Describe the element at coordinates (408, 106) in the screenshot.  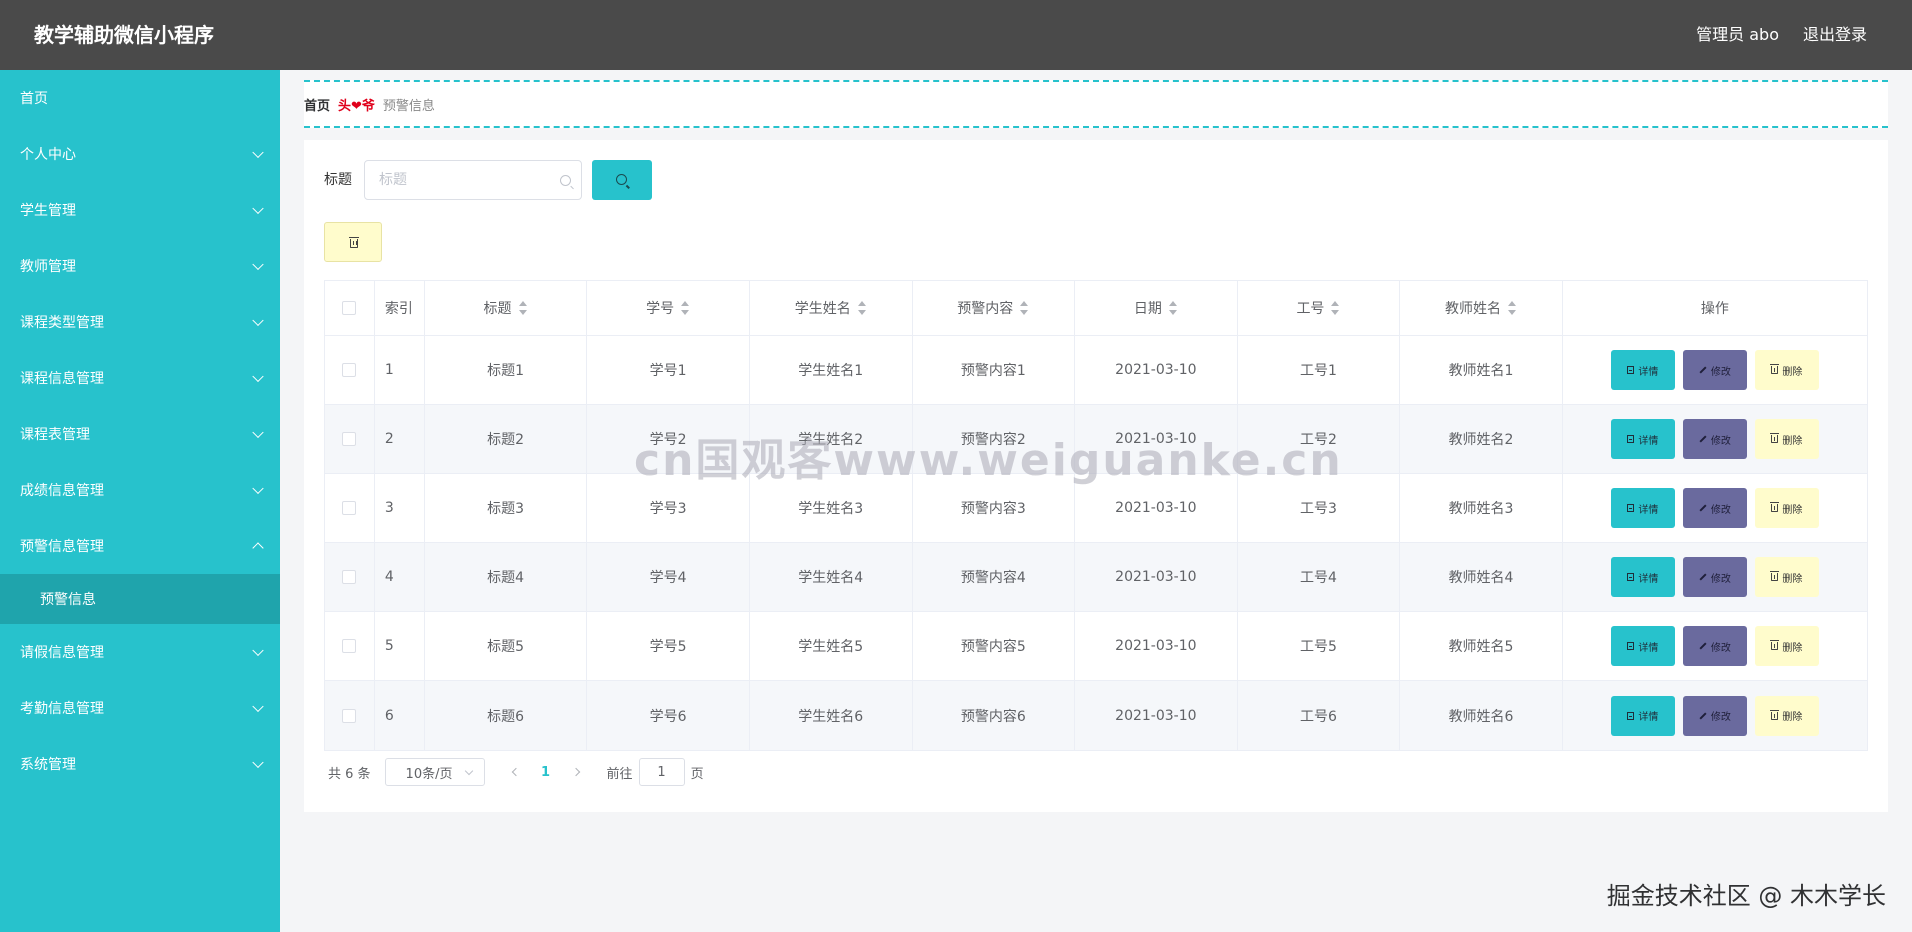
I see `breadcrumb-current: 预警信息` at that location.